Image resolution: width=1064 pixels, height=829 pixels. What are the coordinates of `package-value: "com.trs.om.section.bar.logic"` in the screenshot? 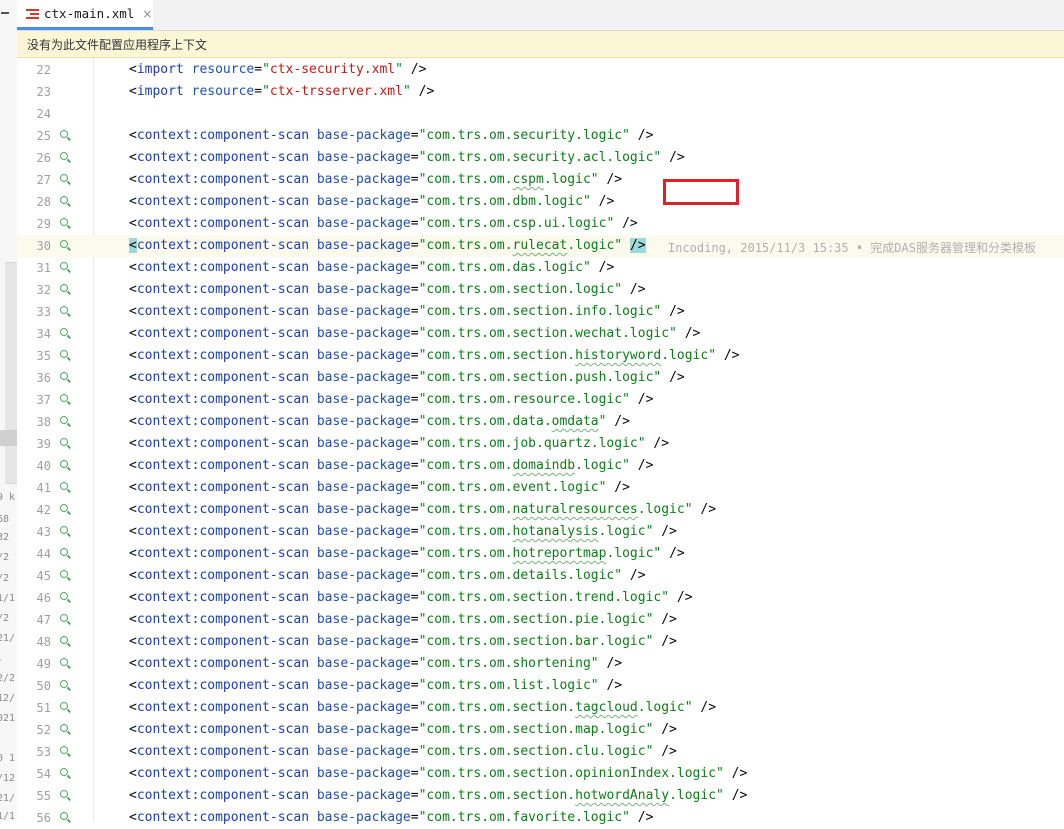 It's located at (536, 641).